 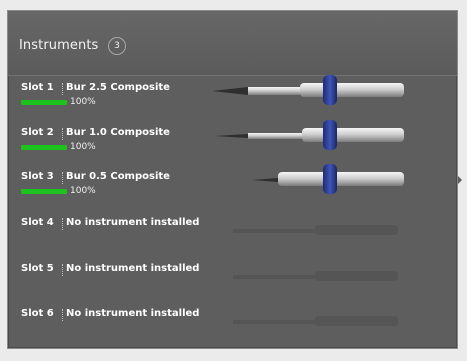 What do you see at coordinates (309, 135) in the screenshot?
I see `bur-1-0-icon` at bounding box center [309, 135].